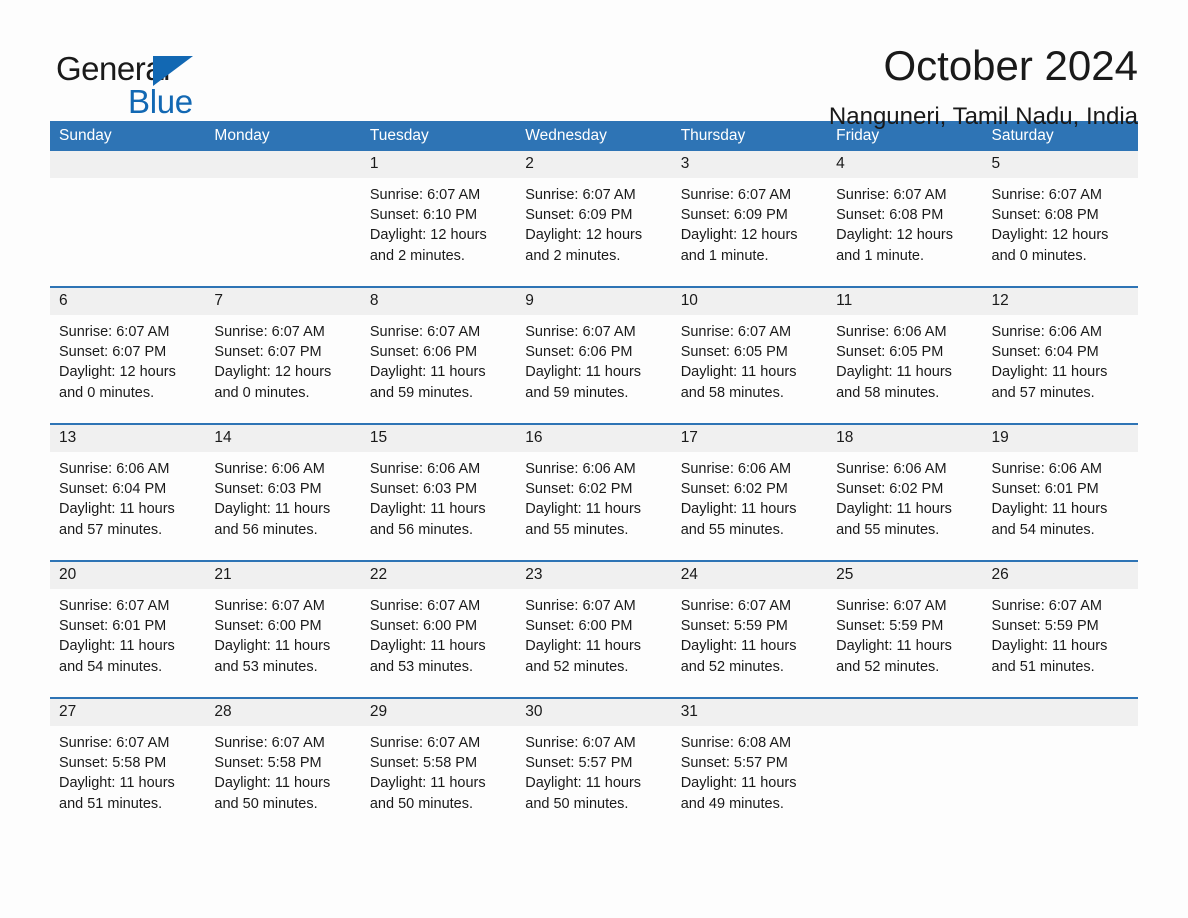 The image size is (1188, 918). What do you see at coordinates (858, 136) in the screenshot?
I see `weekday-header-friday: Friday` at bounding box center [858, 136].